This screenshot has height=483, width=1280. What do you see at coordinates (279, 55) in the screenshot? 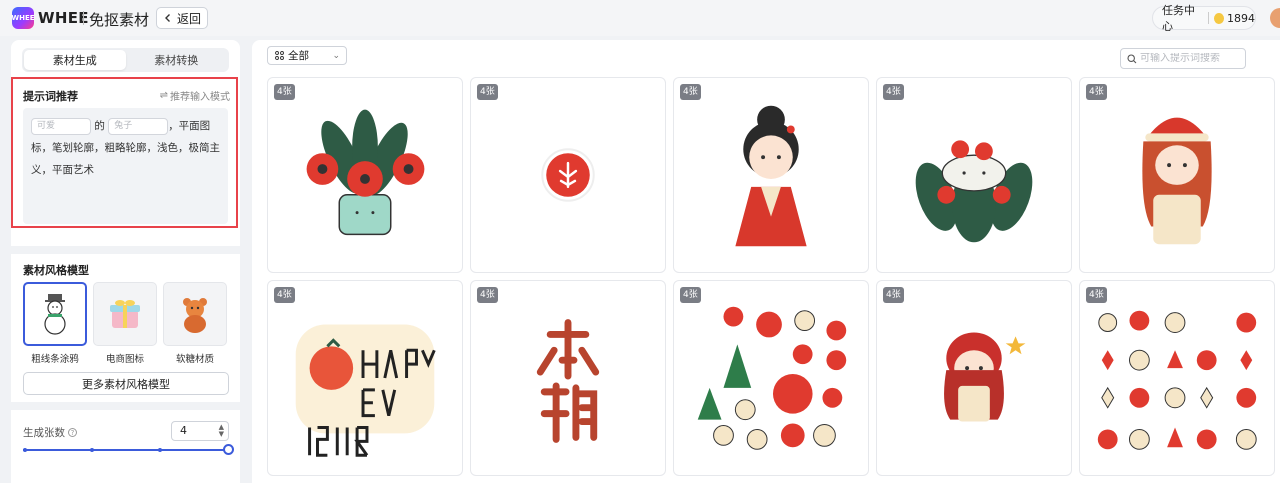
I see `grid-icon` at bounding box center [279, 55].